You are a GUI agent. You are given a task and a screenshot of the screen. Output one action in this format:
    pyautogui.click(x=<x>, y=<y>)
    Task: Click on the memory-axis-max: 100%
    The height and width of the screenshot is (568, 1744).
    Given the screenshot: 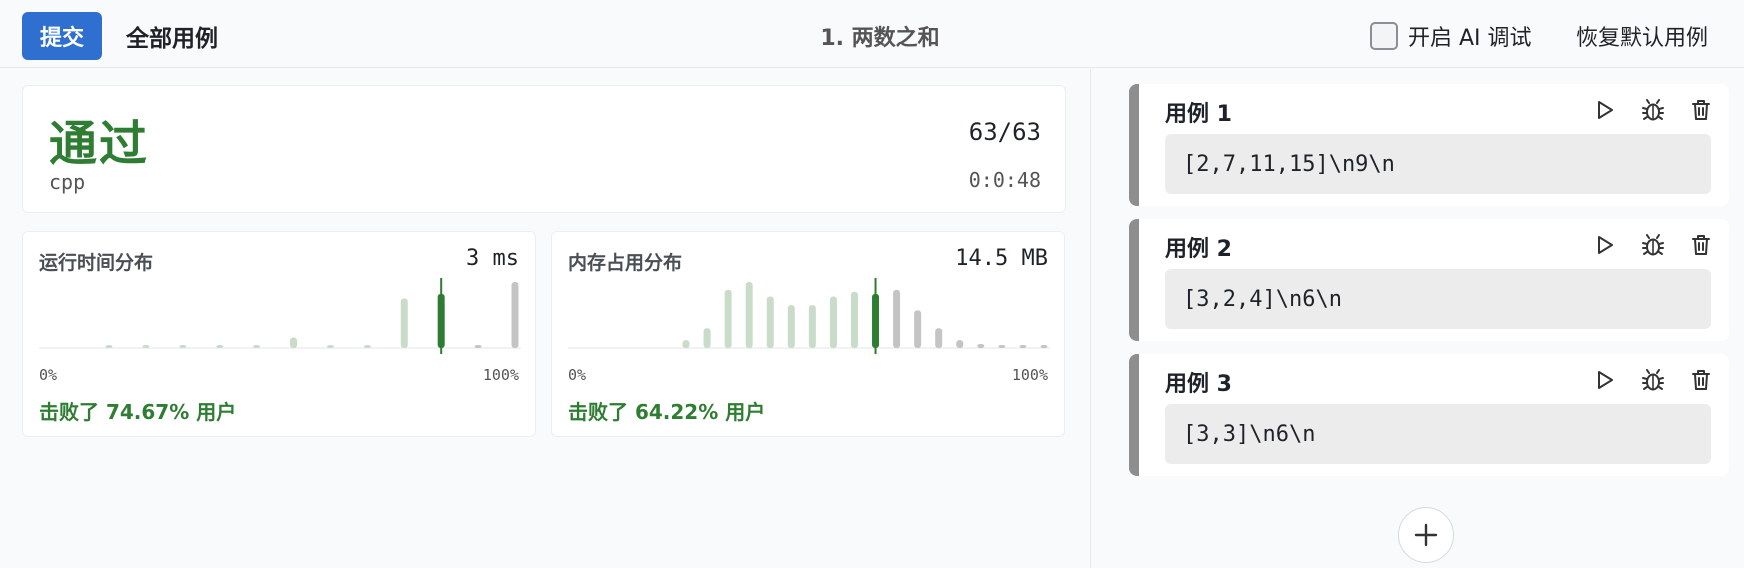 What is the action you would take?
    pyautogui.click(x=1029, y=375)
    